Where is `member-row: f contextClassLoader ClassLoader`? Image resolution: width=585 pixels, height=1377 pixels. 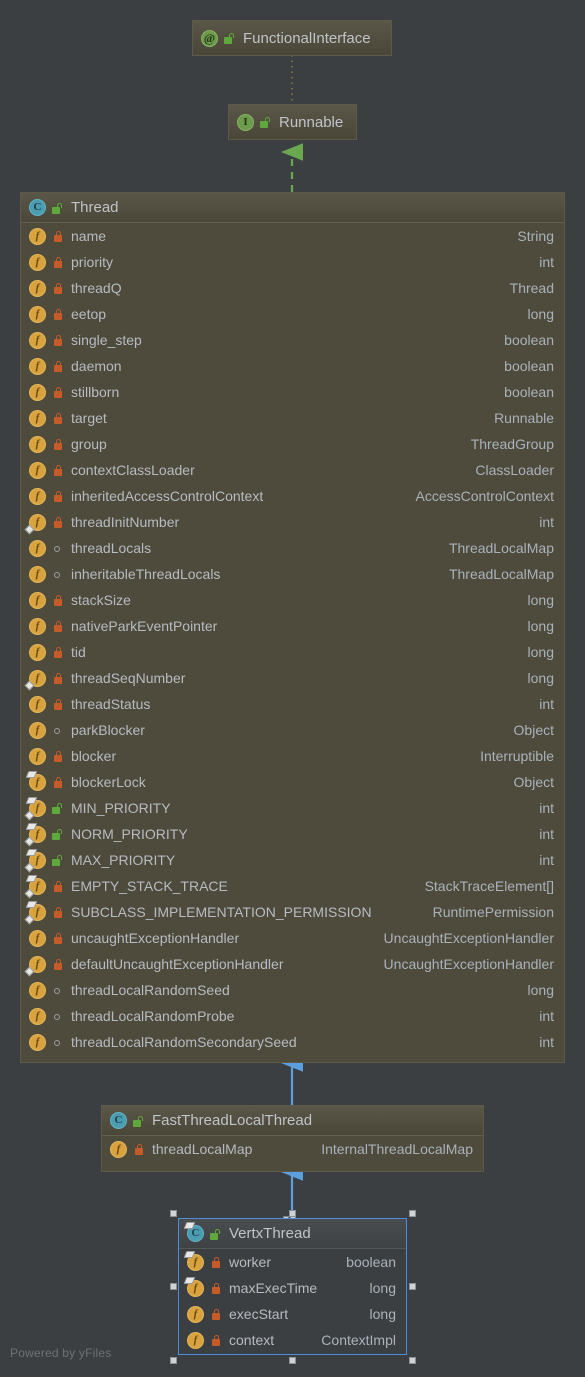
member-row: f contextClassLoader ClassLoader is located at coordinates (292, 470).